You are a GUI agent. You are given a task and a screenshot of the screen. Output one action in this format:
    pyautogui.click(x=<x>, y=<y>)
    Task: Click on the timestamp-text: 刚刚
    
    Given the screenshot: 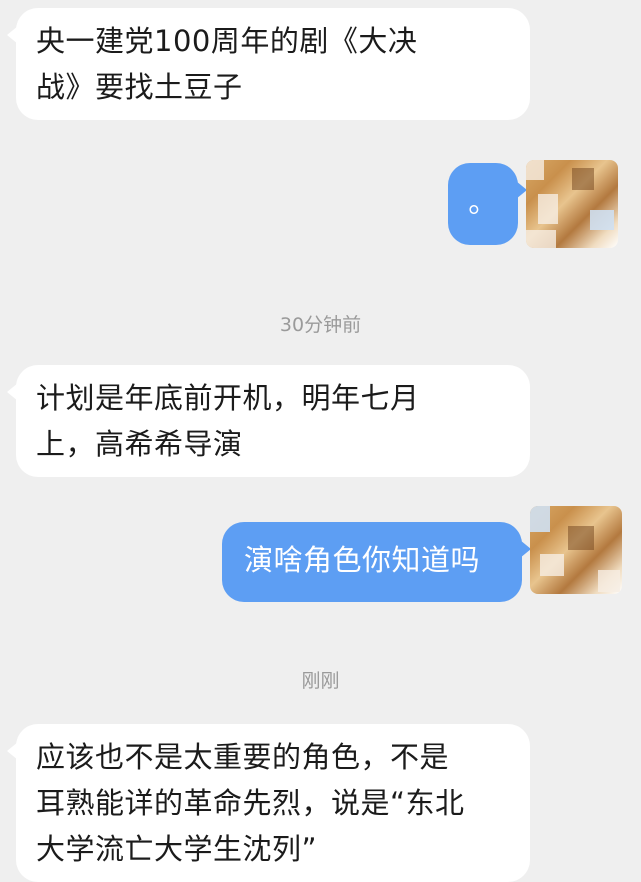 What is the action you would take?
    pyautogui.click(x=320, y=681)
    